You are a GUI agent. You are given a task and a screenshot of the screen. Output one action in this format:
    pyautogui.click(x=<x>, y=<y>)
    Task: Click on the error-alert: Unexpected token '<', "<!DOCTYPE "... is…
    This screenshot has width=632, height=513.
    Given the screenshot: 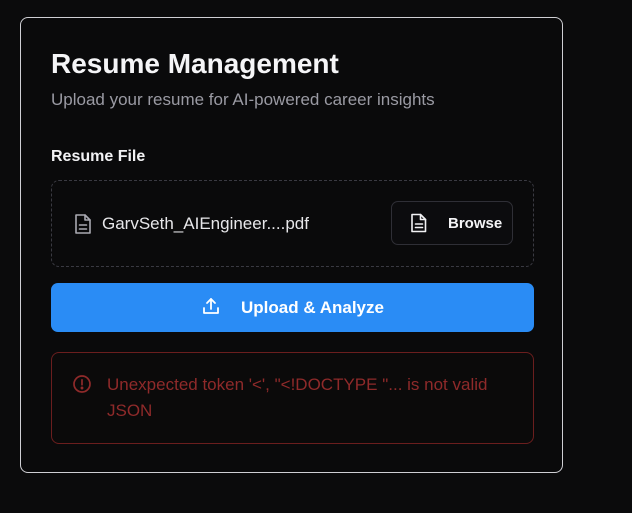 What is the action you would take?
    pyautogui.click(x=292, y=398)
    